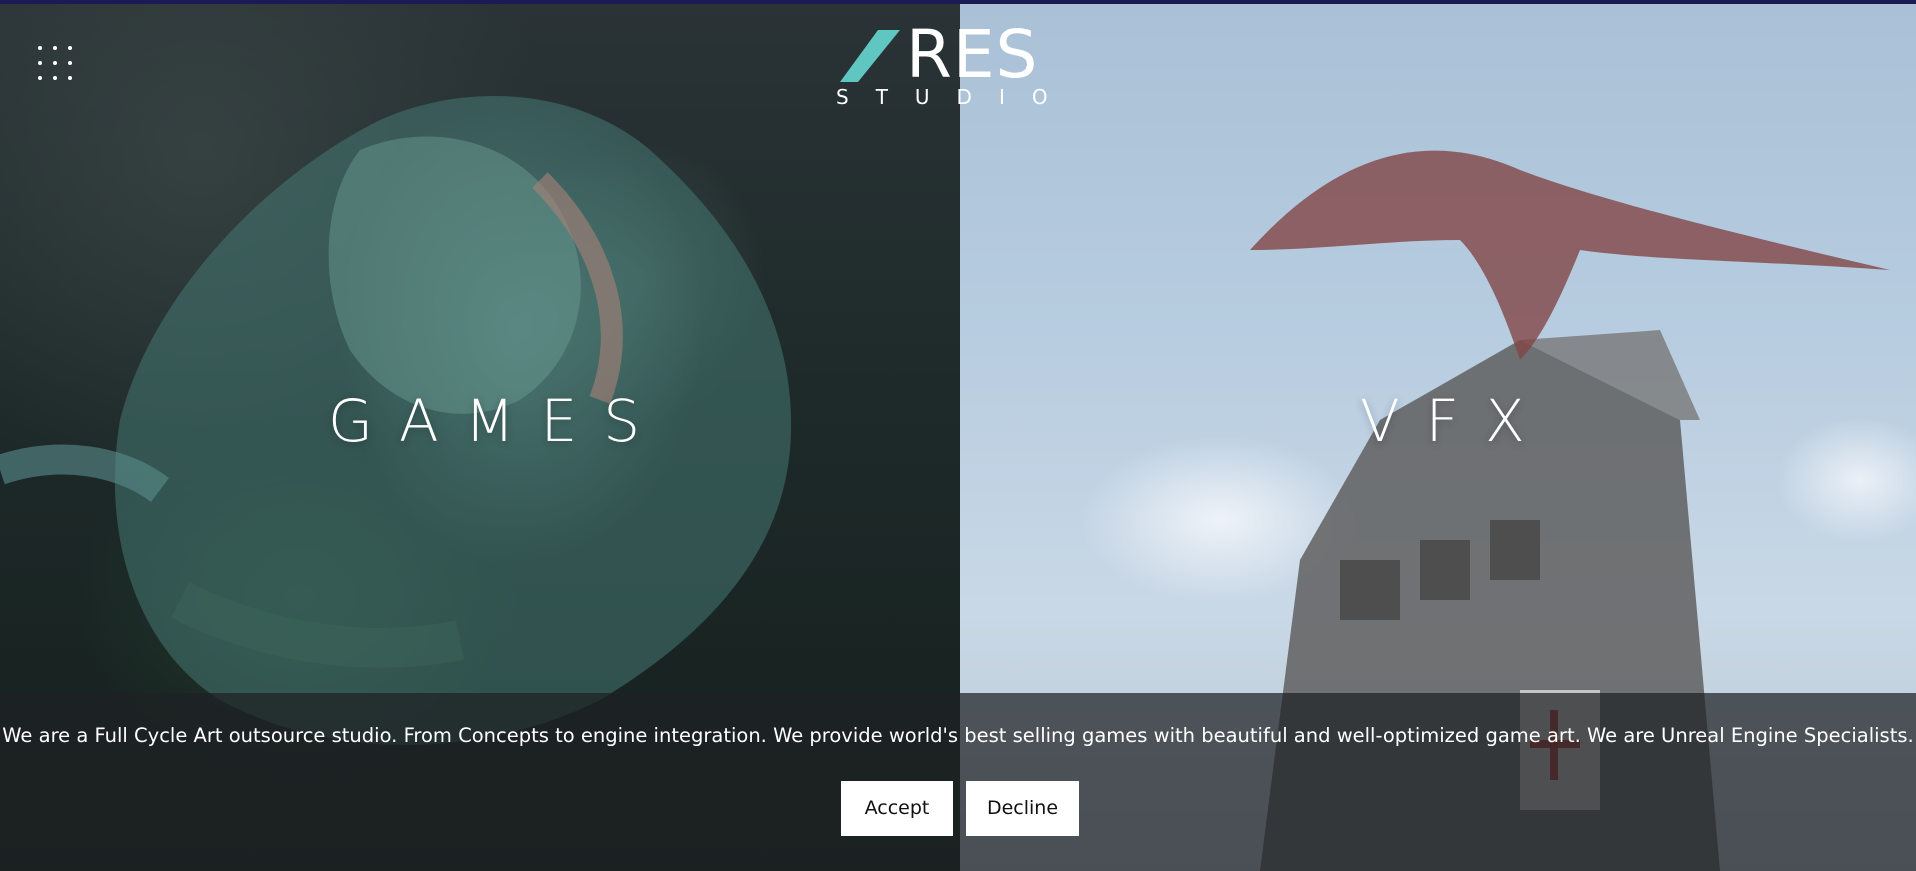 The image size is (1916, 871). Describe the element at coordinates (897, 808) in the screenshot. I see `accept-button: Accept` at that location.